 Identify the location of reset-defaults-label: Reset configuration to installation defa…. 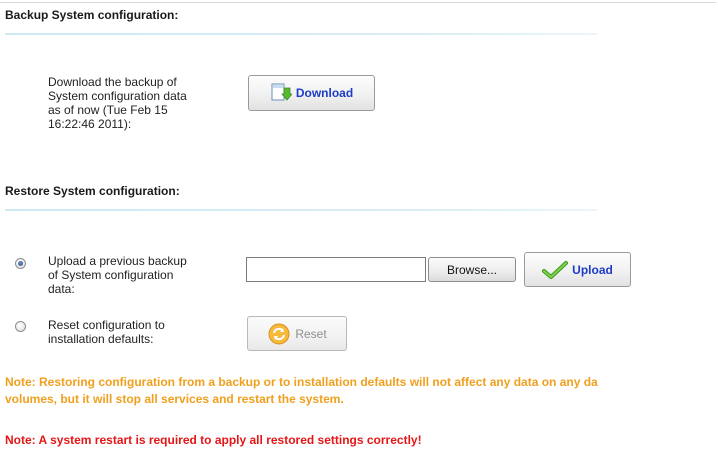
(106, 332).